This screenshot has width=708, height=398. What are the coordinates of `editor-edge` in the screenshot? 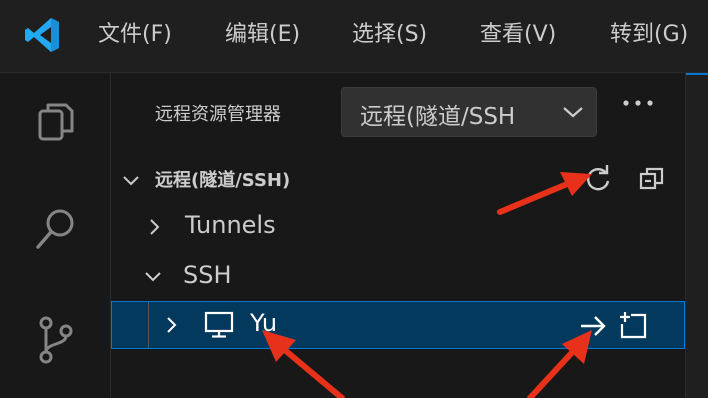 It's located at (696, 235).